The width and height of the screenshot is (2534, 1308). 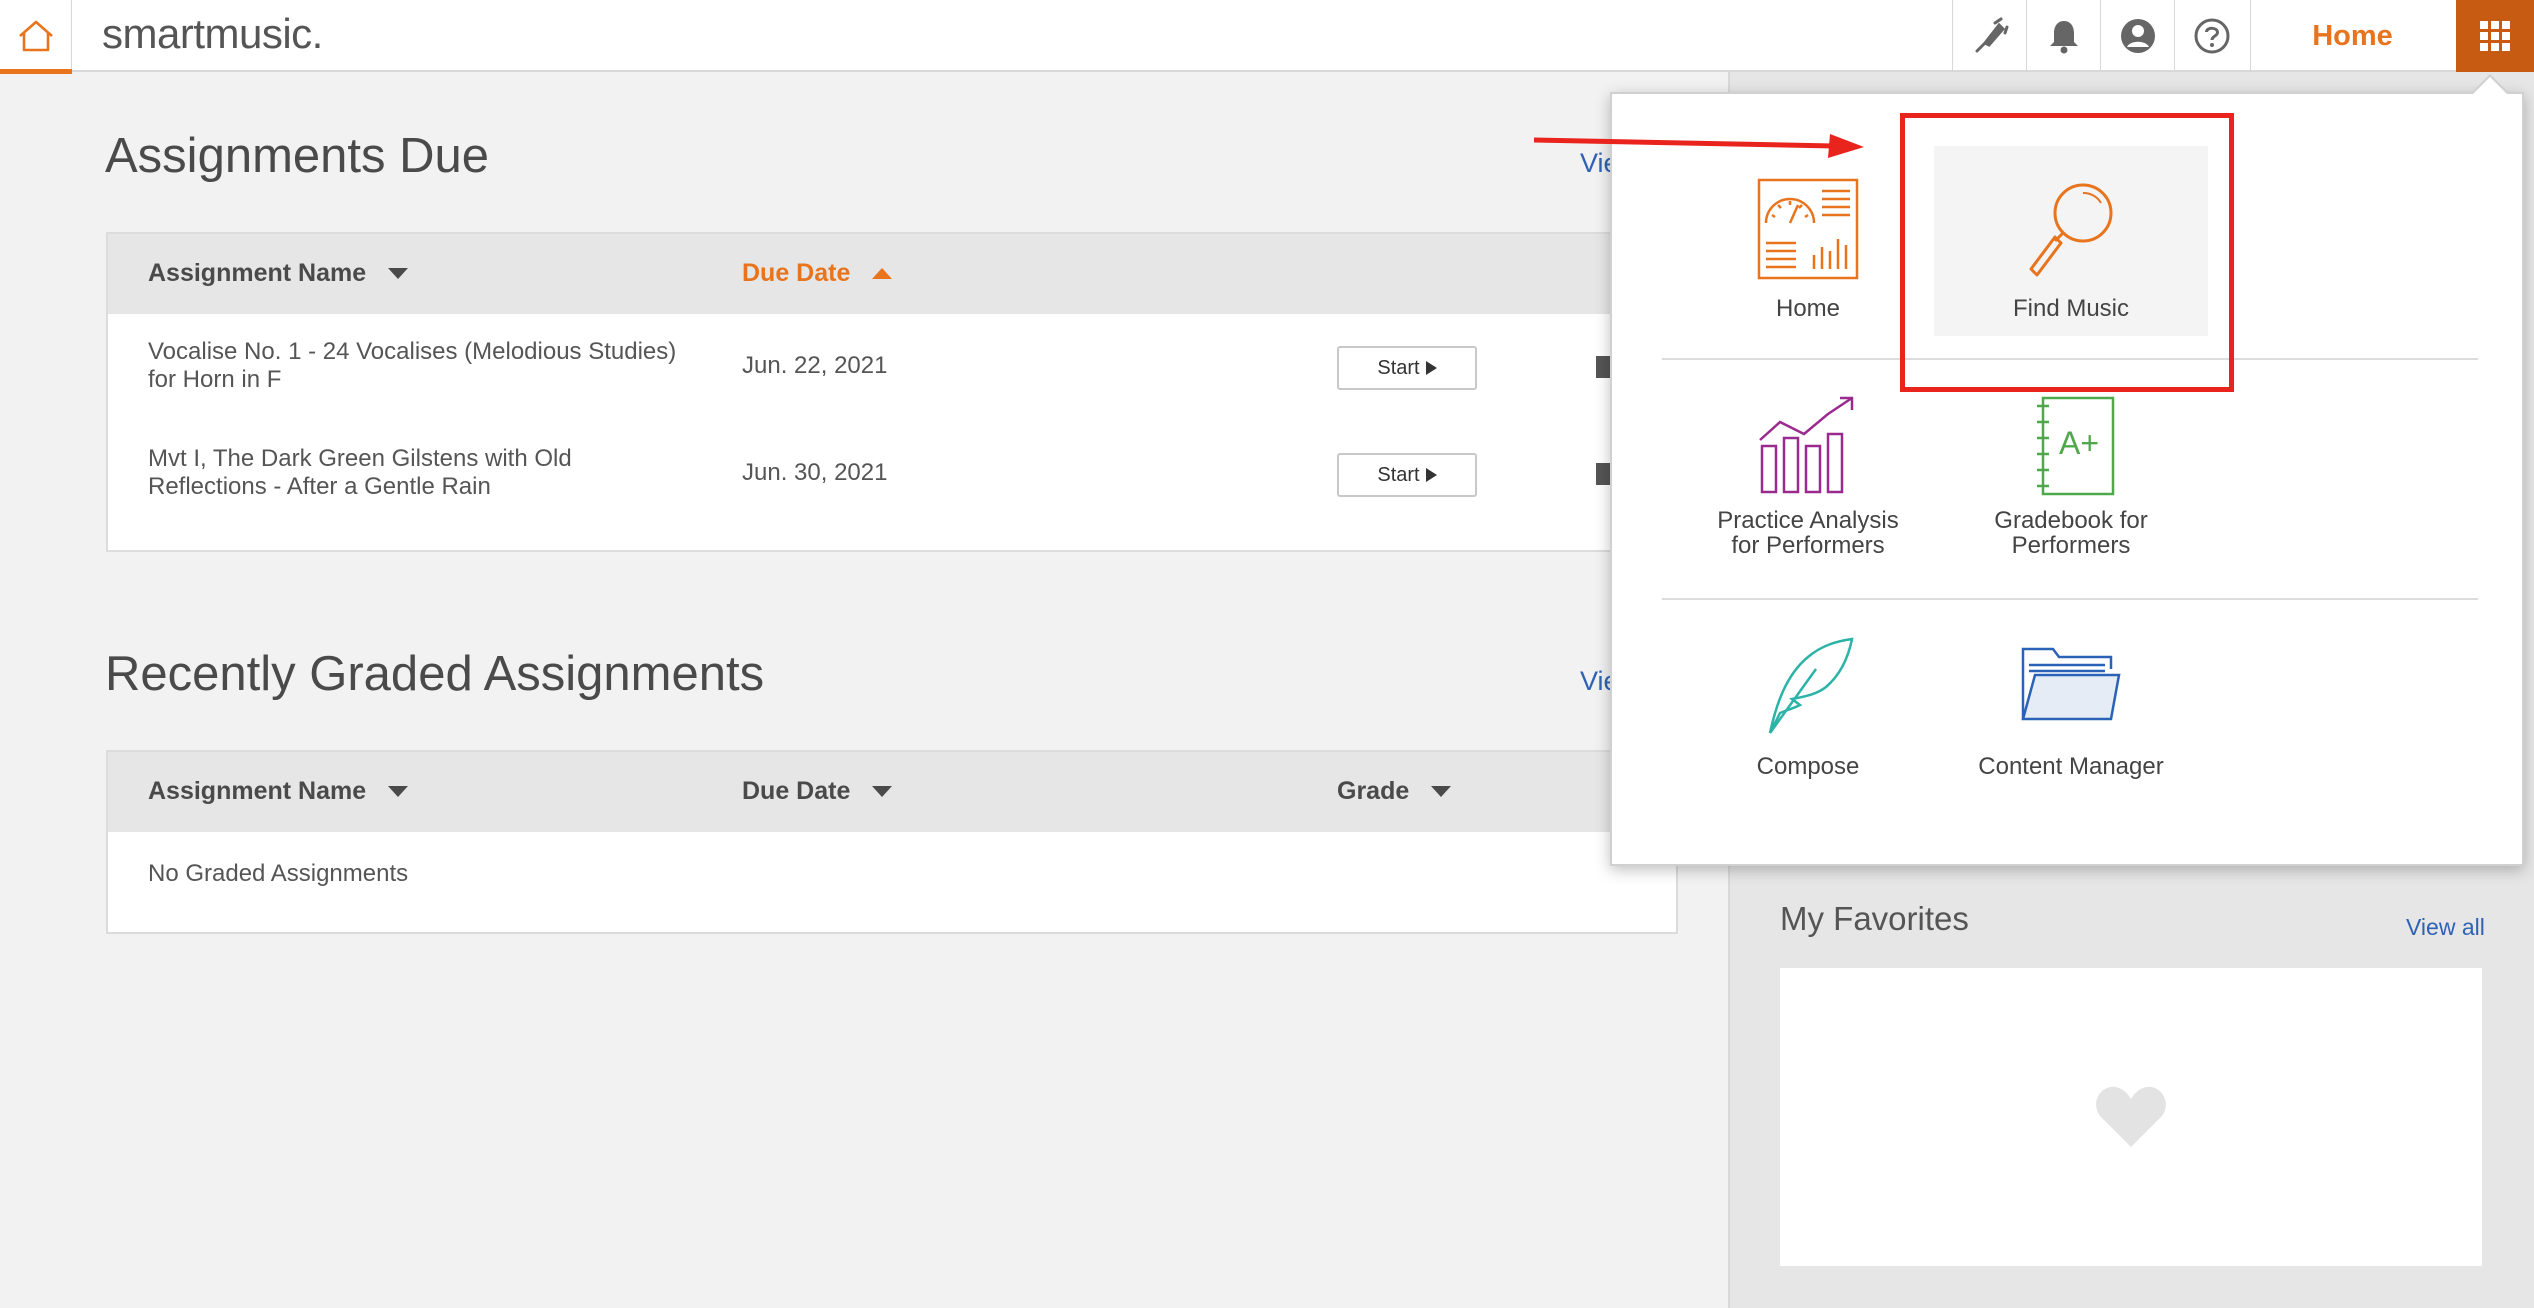 I want to click on app-gradebook: A+ Gradebook for Performers, so click(x=2071, y=461).